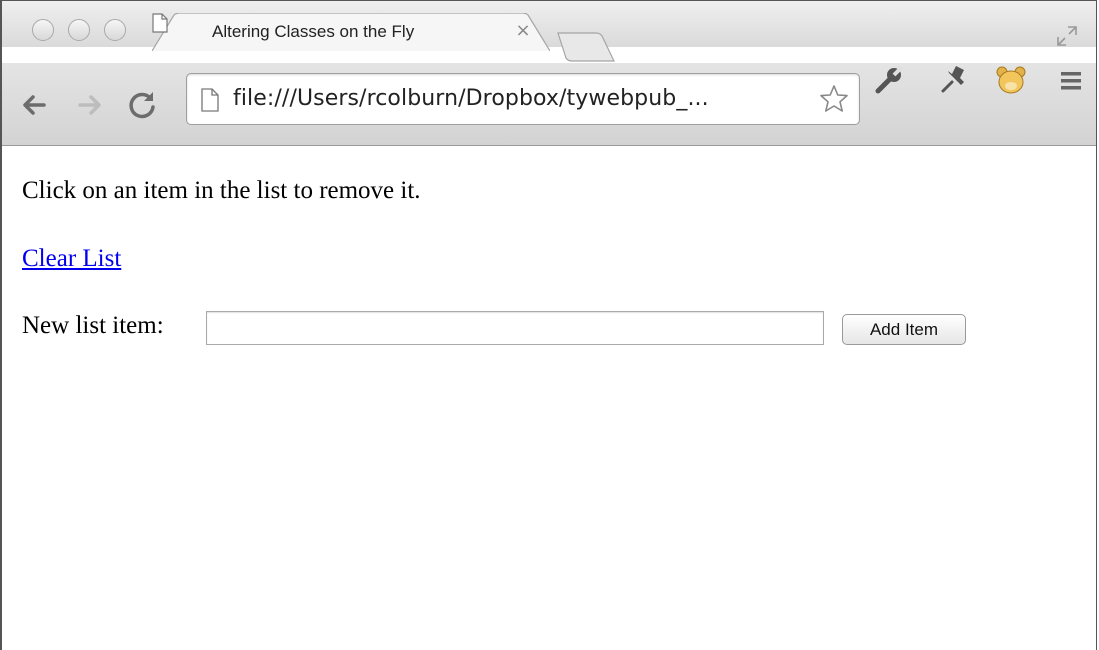 The height and width of the screenshot is (650, 1099). What do you see at coordinates (93, 325) in the screenshot?
I see `new-item-label: New list item:` at bounding box center [93, 325].